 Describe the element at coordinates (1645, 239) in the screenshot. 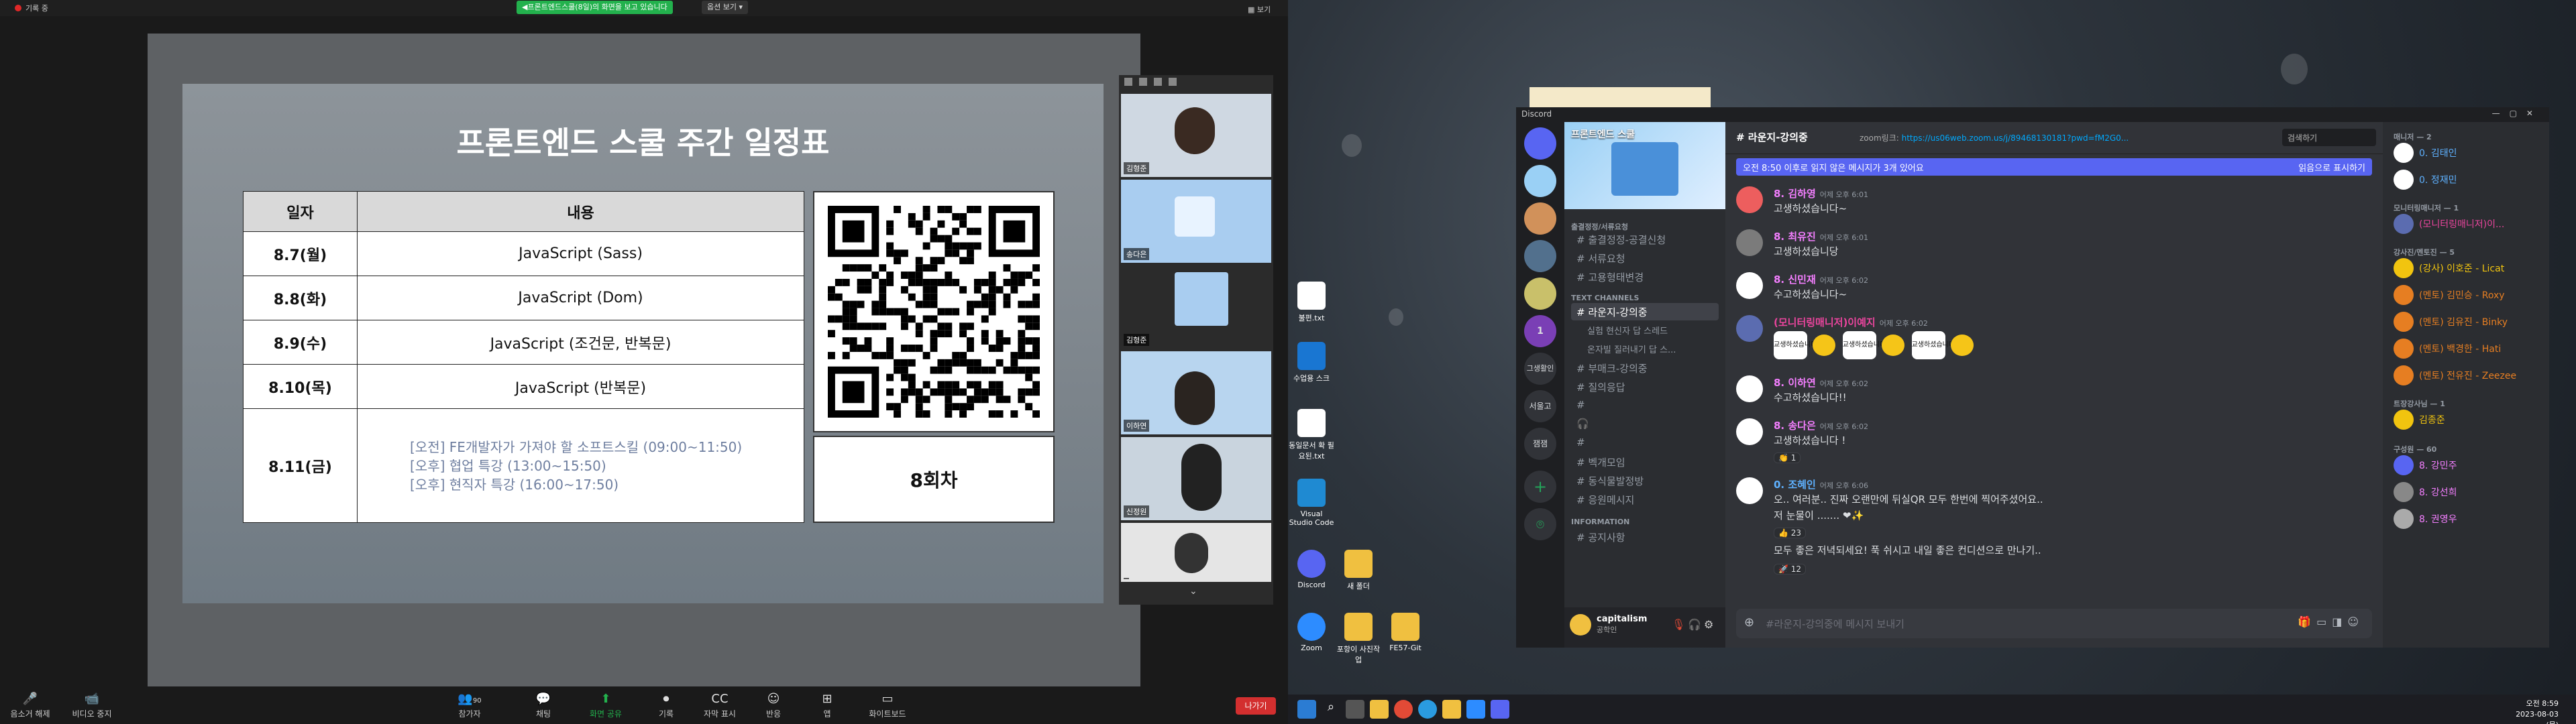

I see `channel-item: # 출결정정-공결신청` at that location.